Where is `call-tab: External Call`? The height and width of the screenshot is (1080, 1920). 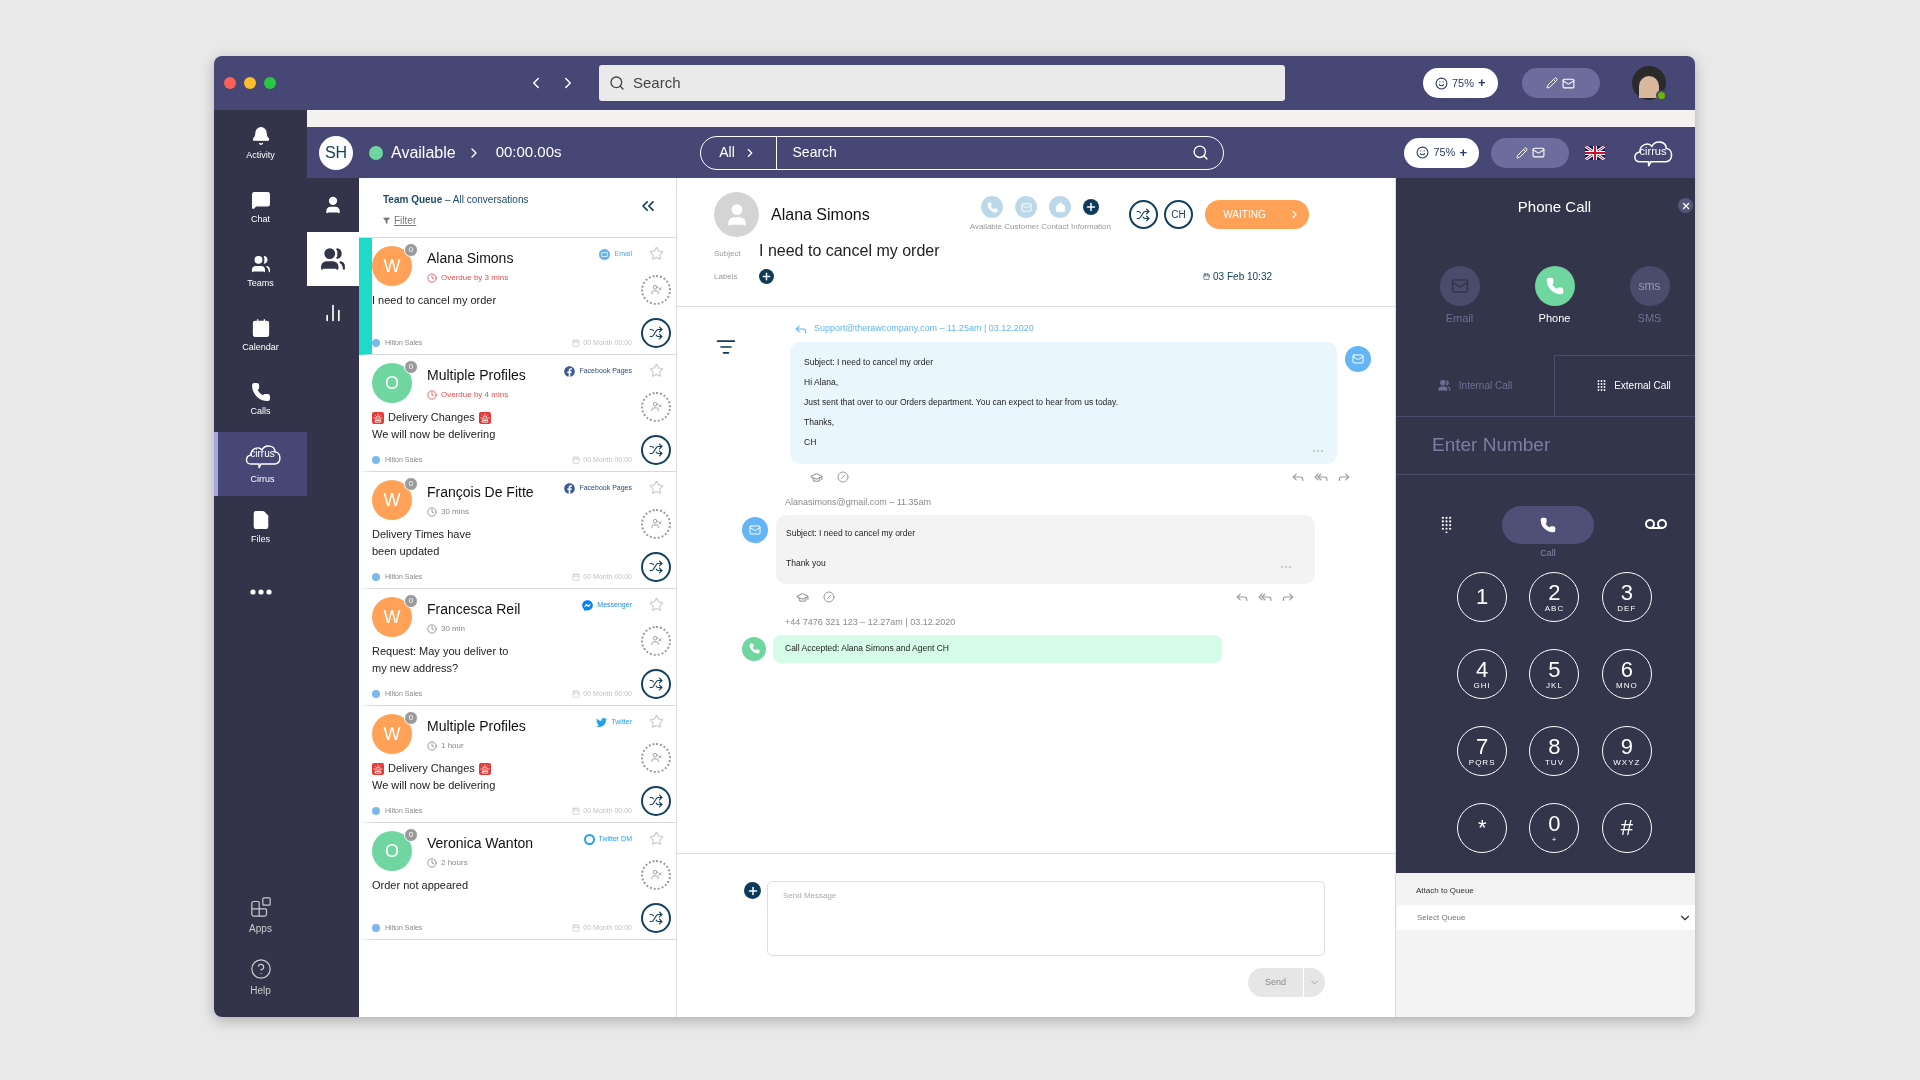
call-tab: External Call is located at coordinates (1624, 385).